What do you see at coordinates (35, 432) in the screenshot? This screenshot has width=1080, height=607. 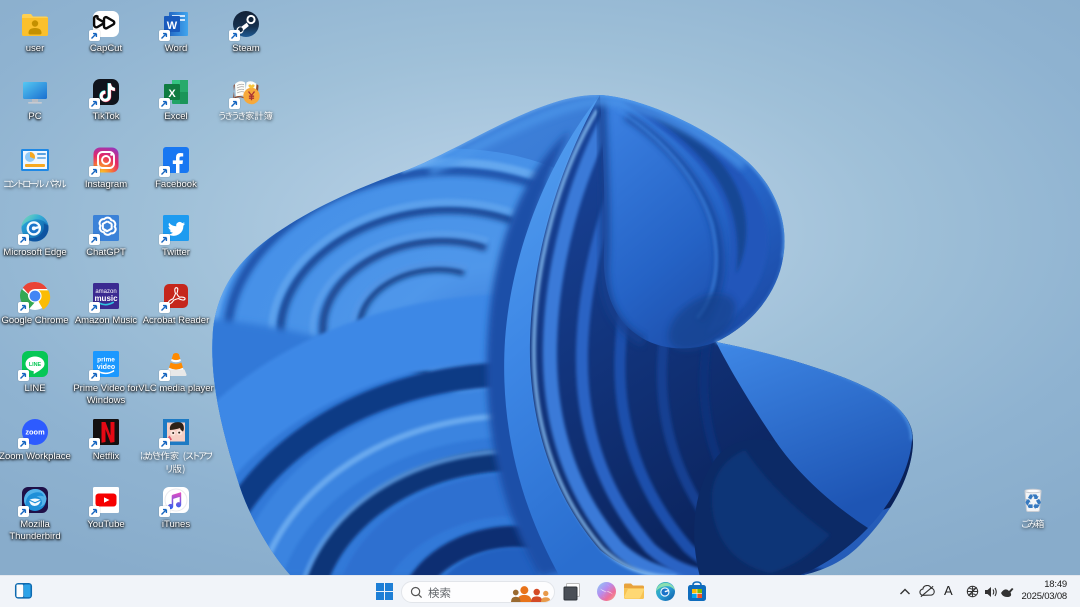 I see `svg-text: zoom` at bounding box center [35, 432].